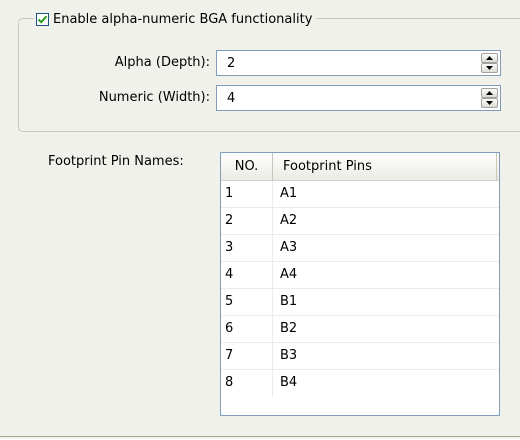 The height and width of the screenshot is (440, 520). I want to click on table-row: 7 B3, so click(360, 356).